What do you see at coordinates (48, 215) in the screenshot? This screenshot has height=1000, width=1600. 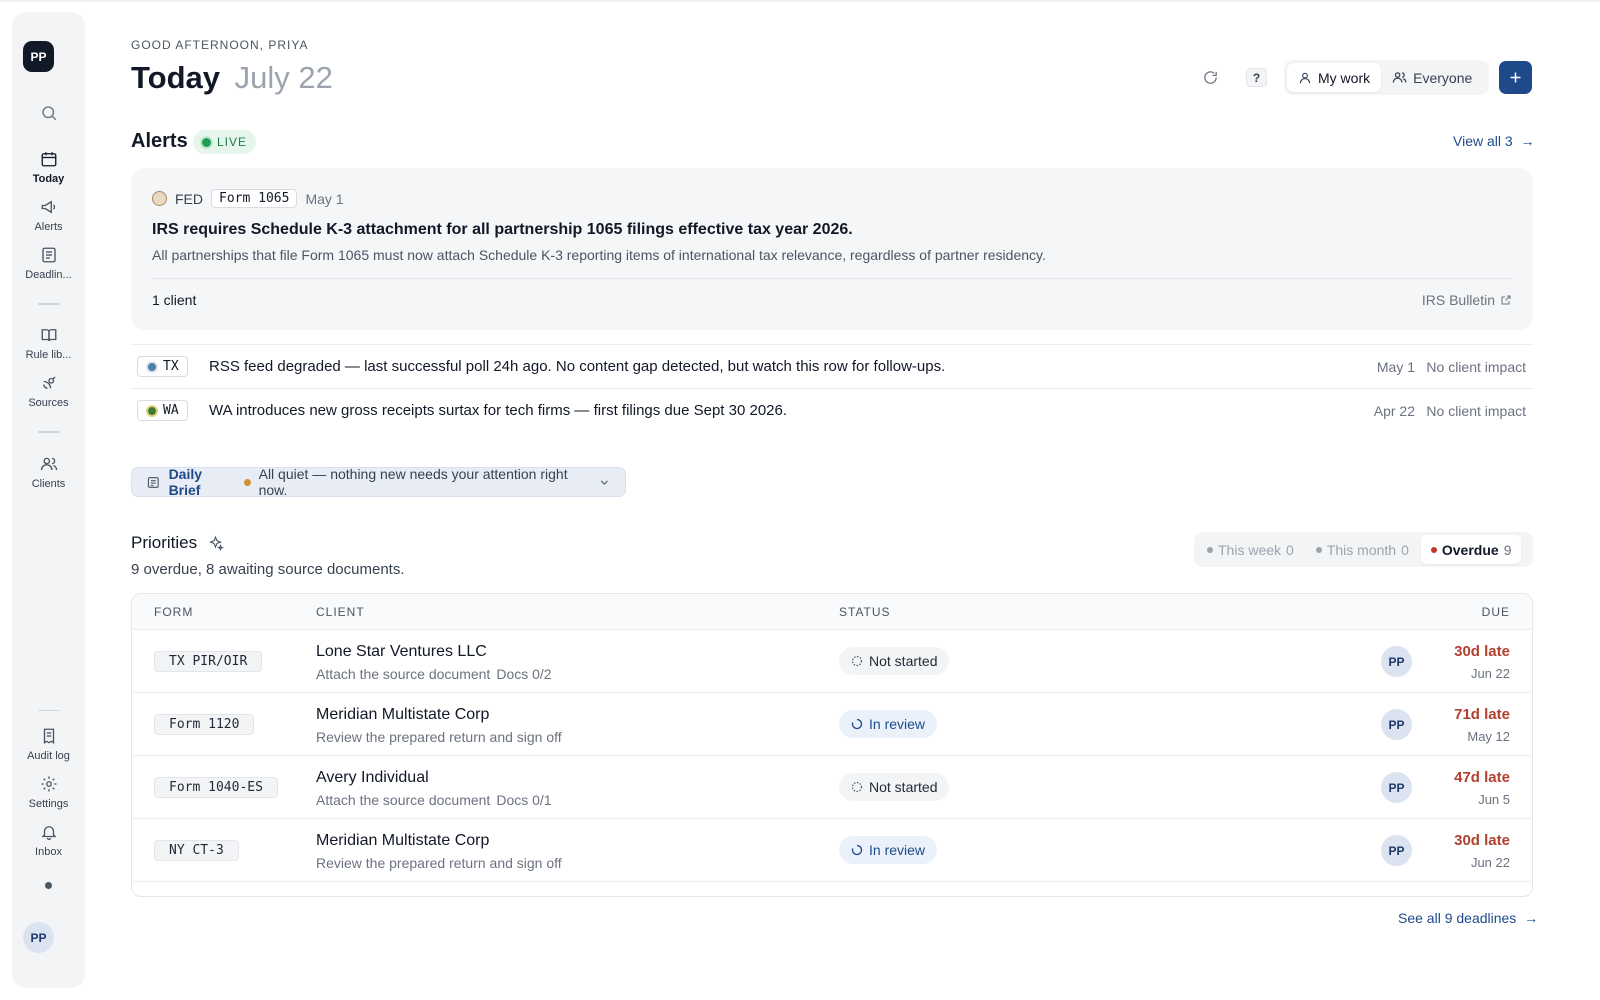 I see `sidebar-item-alerts: Alerts` at bounding box center [48, 215].